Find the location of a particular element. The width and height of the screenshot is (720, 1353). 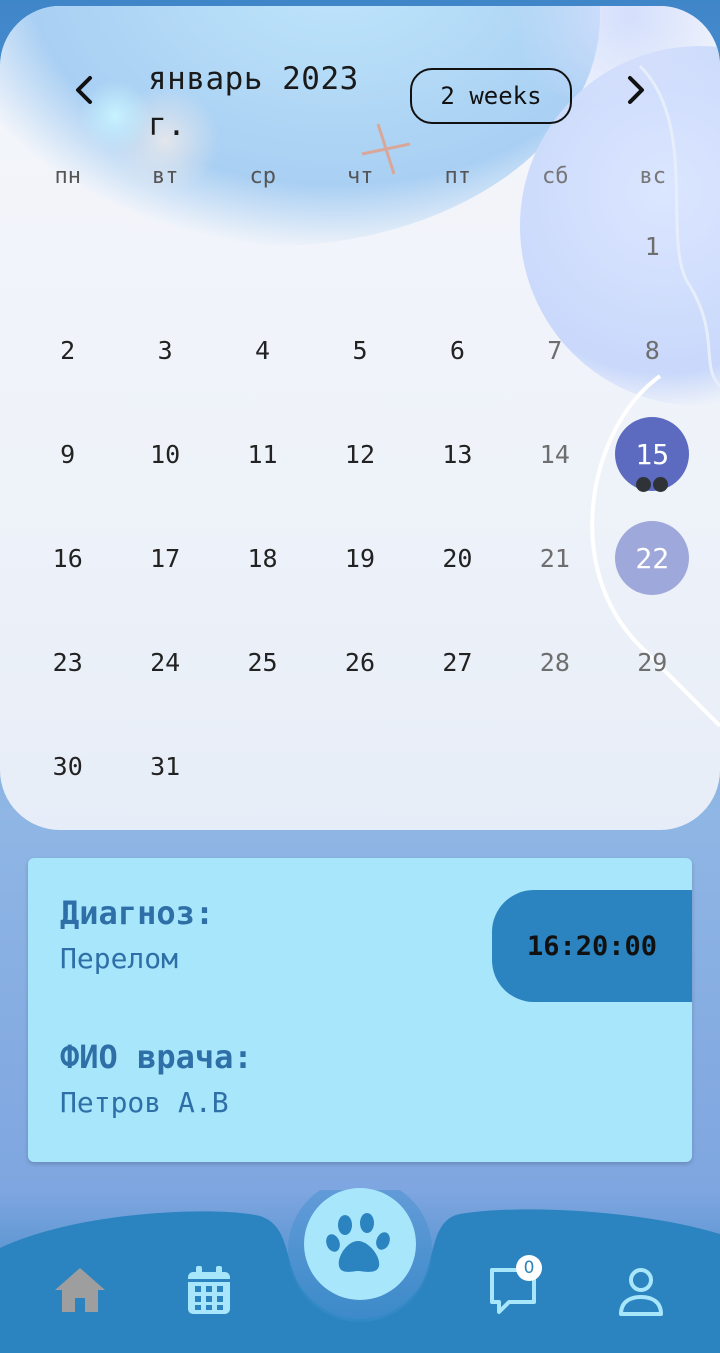

calendar-format-button: 2 weeks is located at coordinates (491, 96).